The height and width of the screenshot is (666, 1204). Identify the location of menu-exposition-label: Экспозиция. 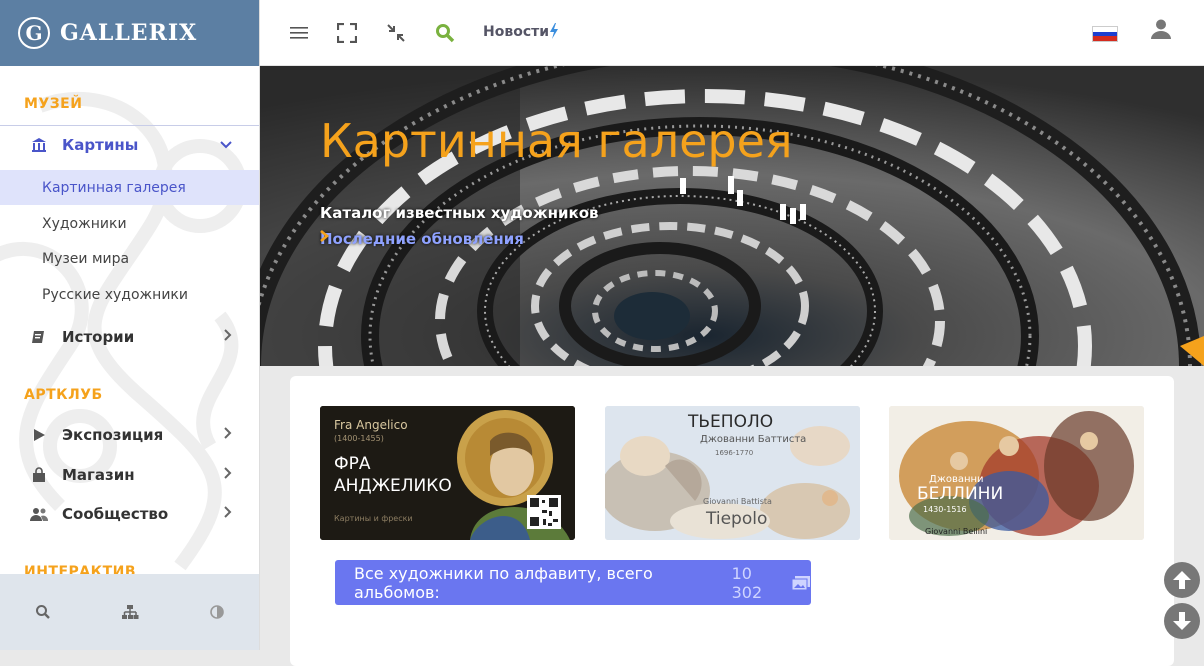
(113, 435).